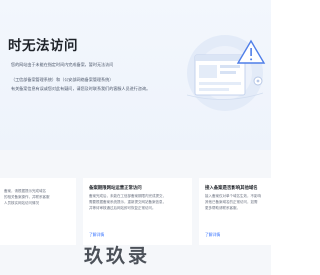  I want to click on info-card-1: 备案，请根据提示完成域名 的相关备案操作，并联系客服 人员核实网站访问情况, so click(38, 211).